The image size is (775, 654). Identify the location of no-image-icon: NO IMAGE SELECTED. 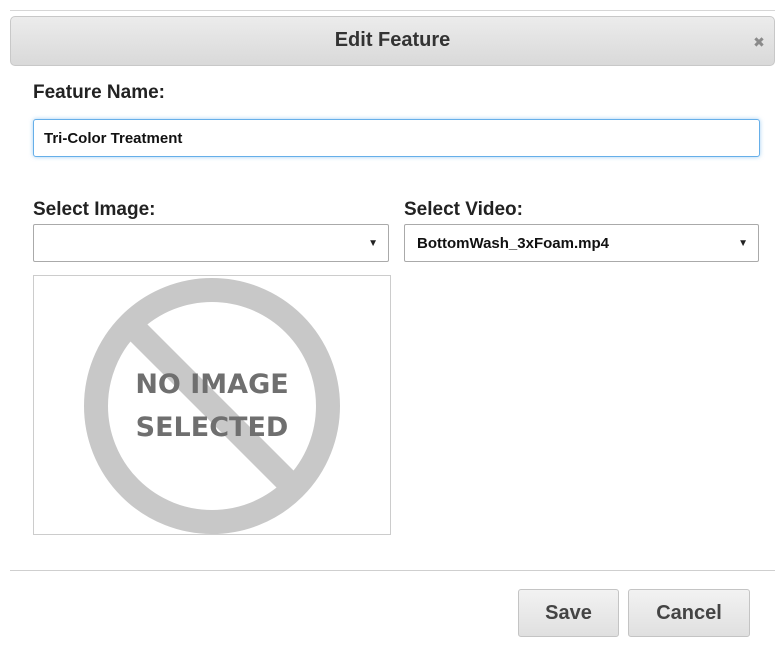
(212, 406).